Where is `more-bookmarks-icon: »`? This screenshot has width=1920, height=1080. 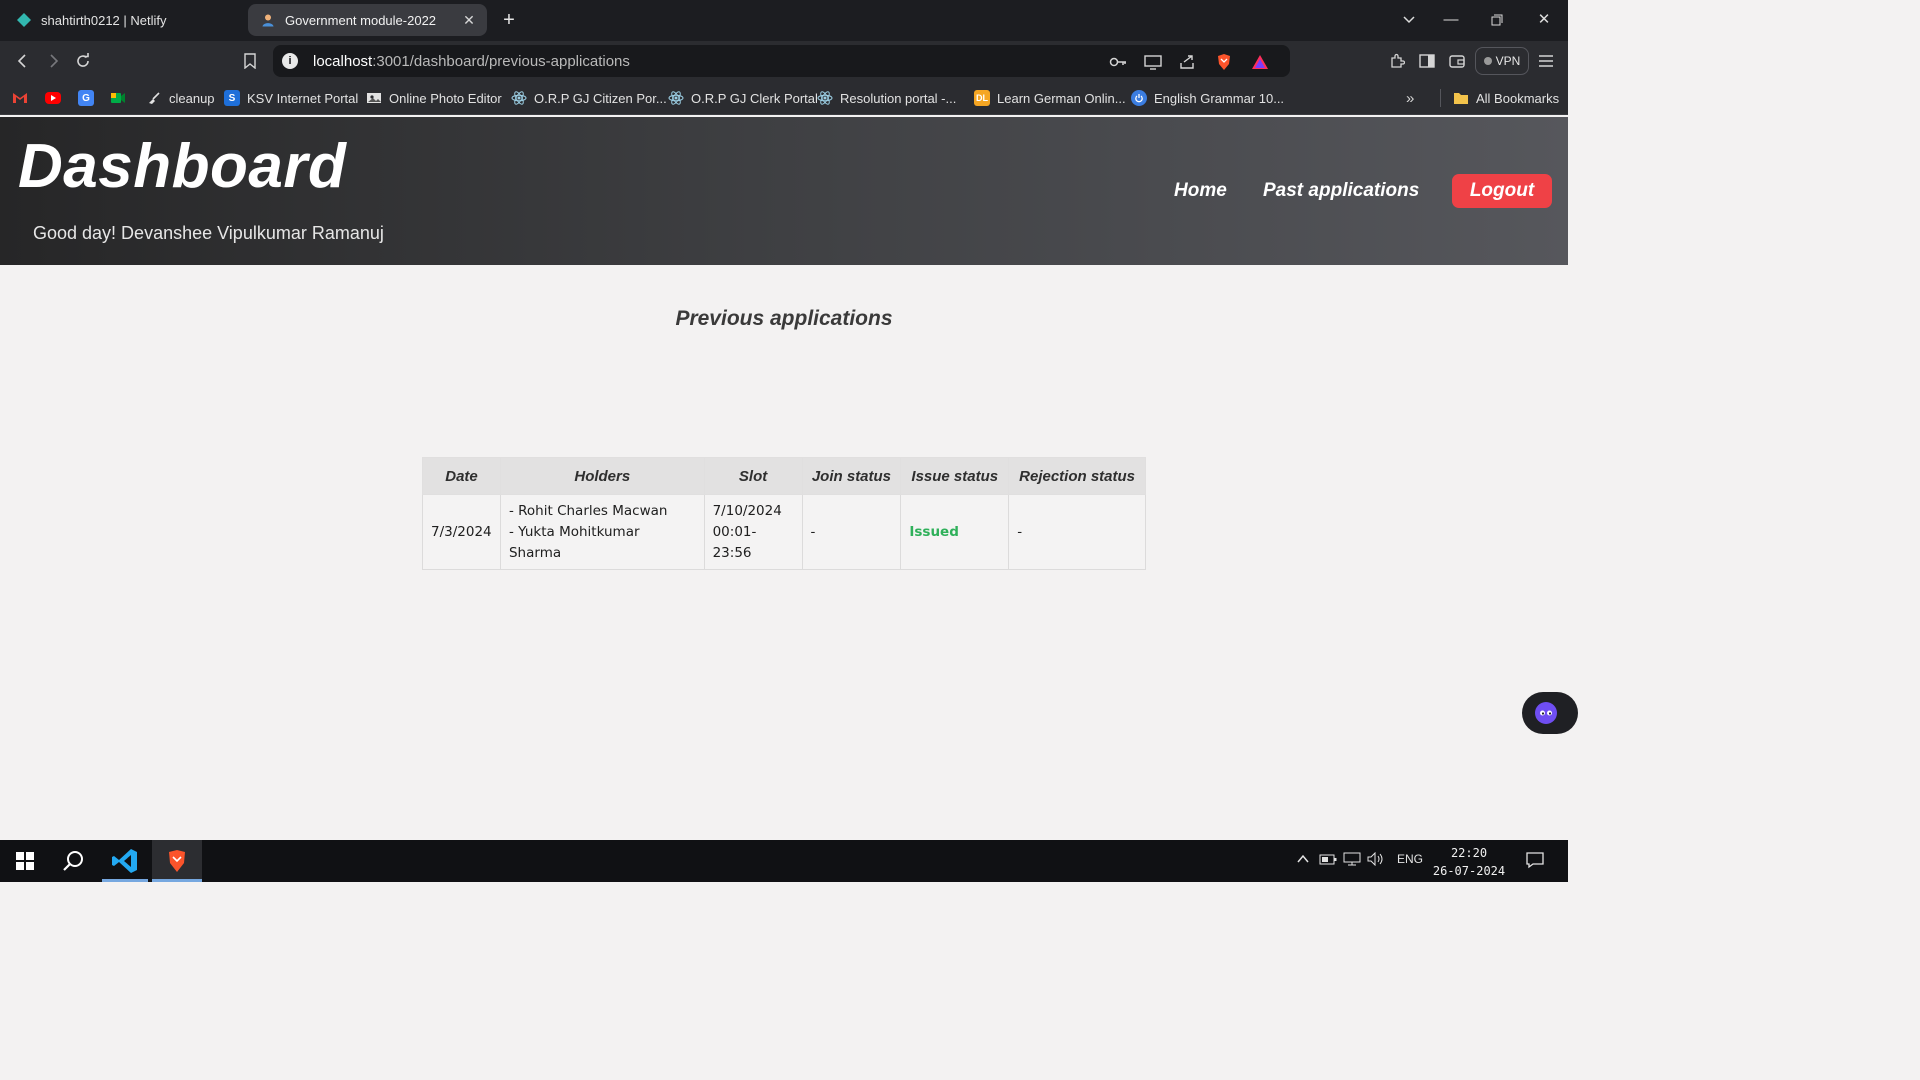 more-bookmarks-icon: » is located at coordinates (1410, 98).